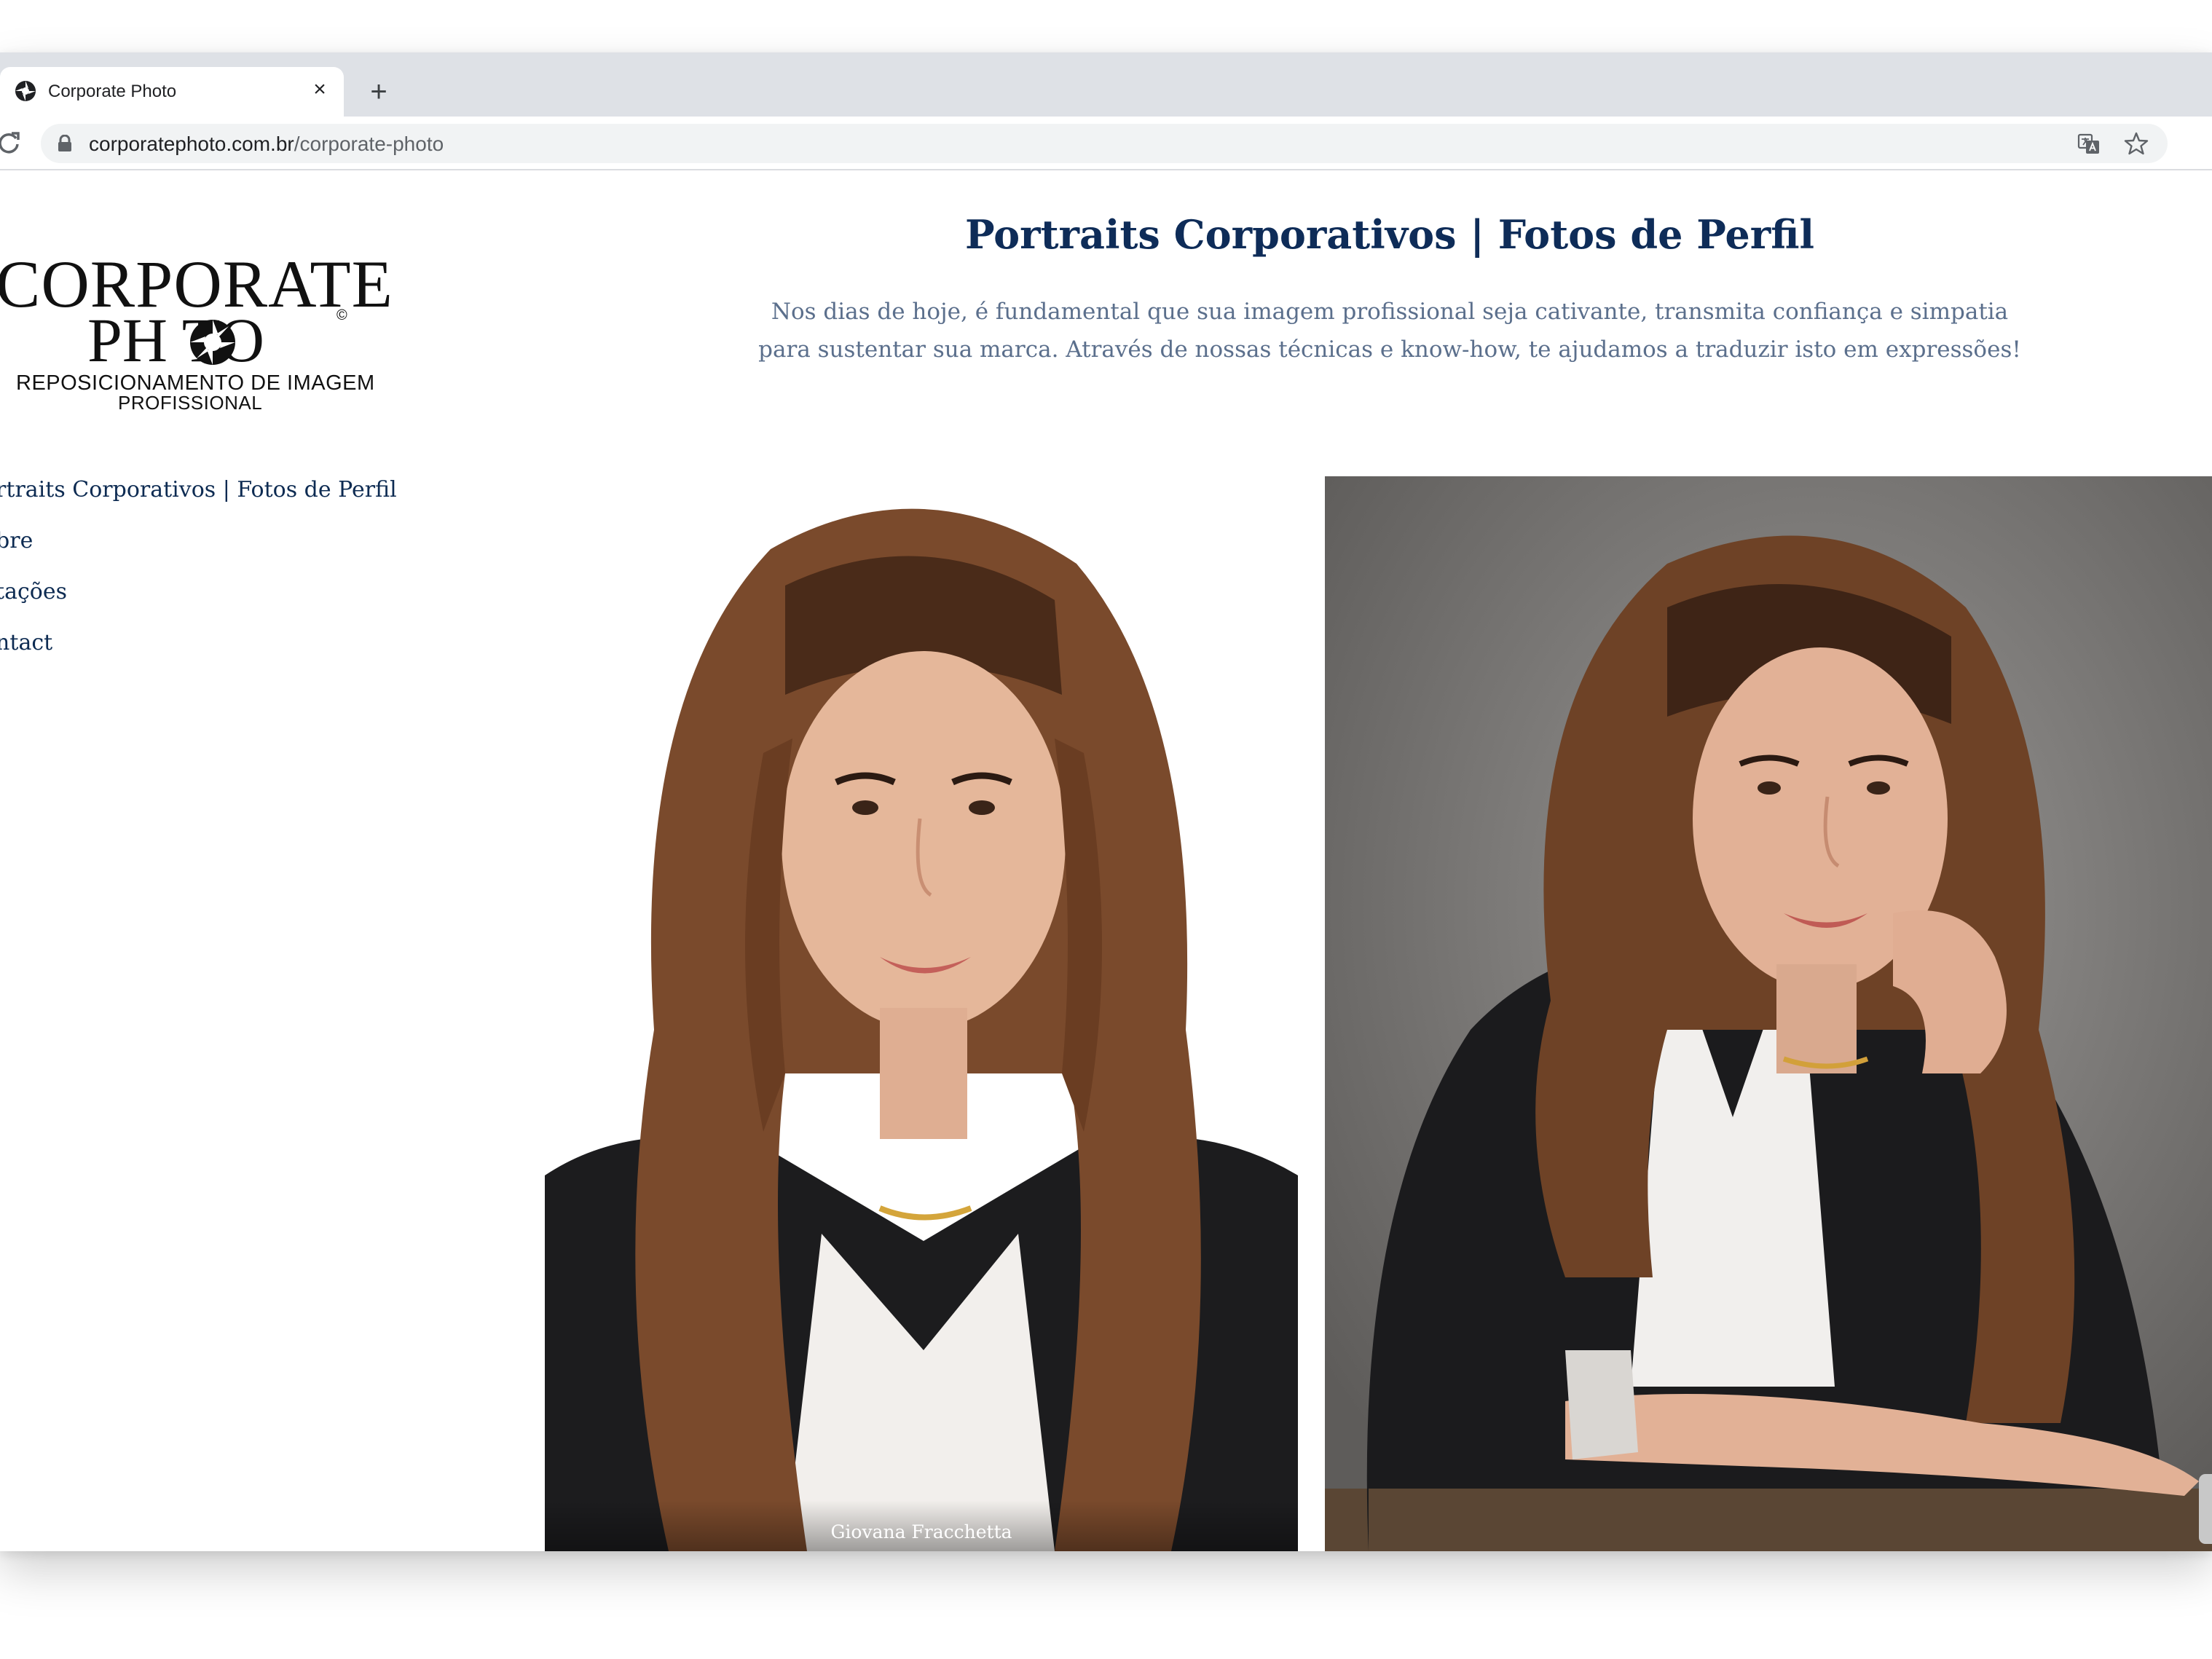 The image size is (2212, 1659). I want to click on aperture-logo-icon, so click(212, 342).